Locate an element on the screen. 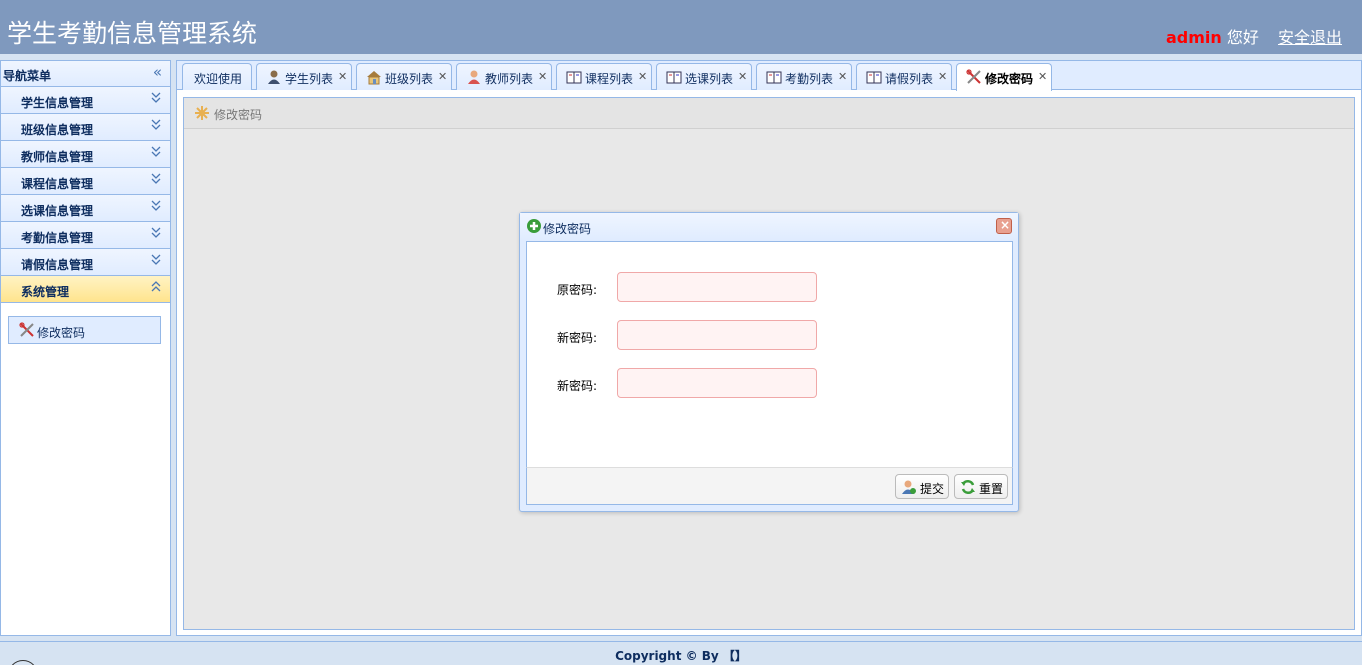 The height and width of the screenshot is (665, 1362). tab-teacher-list: 教师列表 ✕ is located at coordinates (504, 76).